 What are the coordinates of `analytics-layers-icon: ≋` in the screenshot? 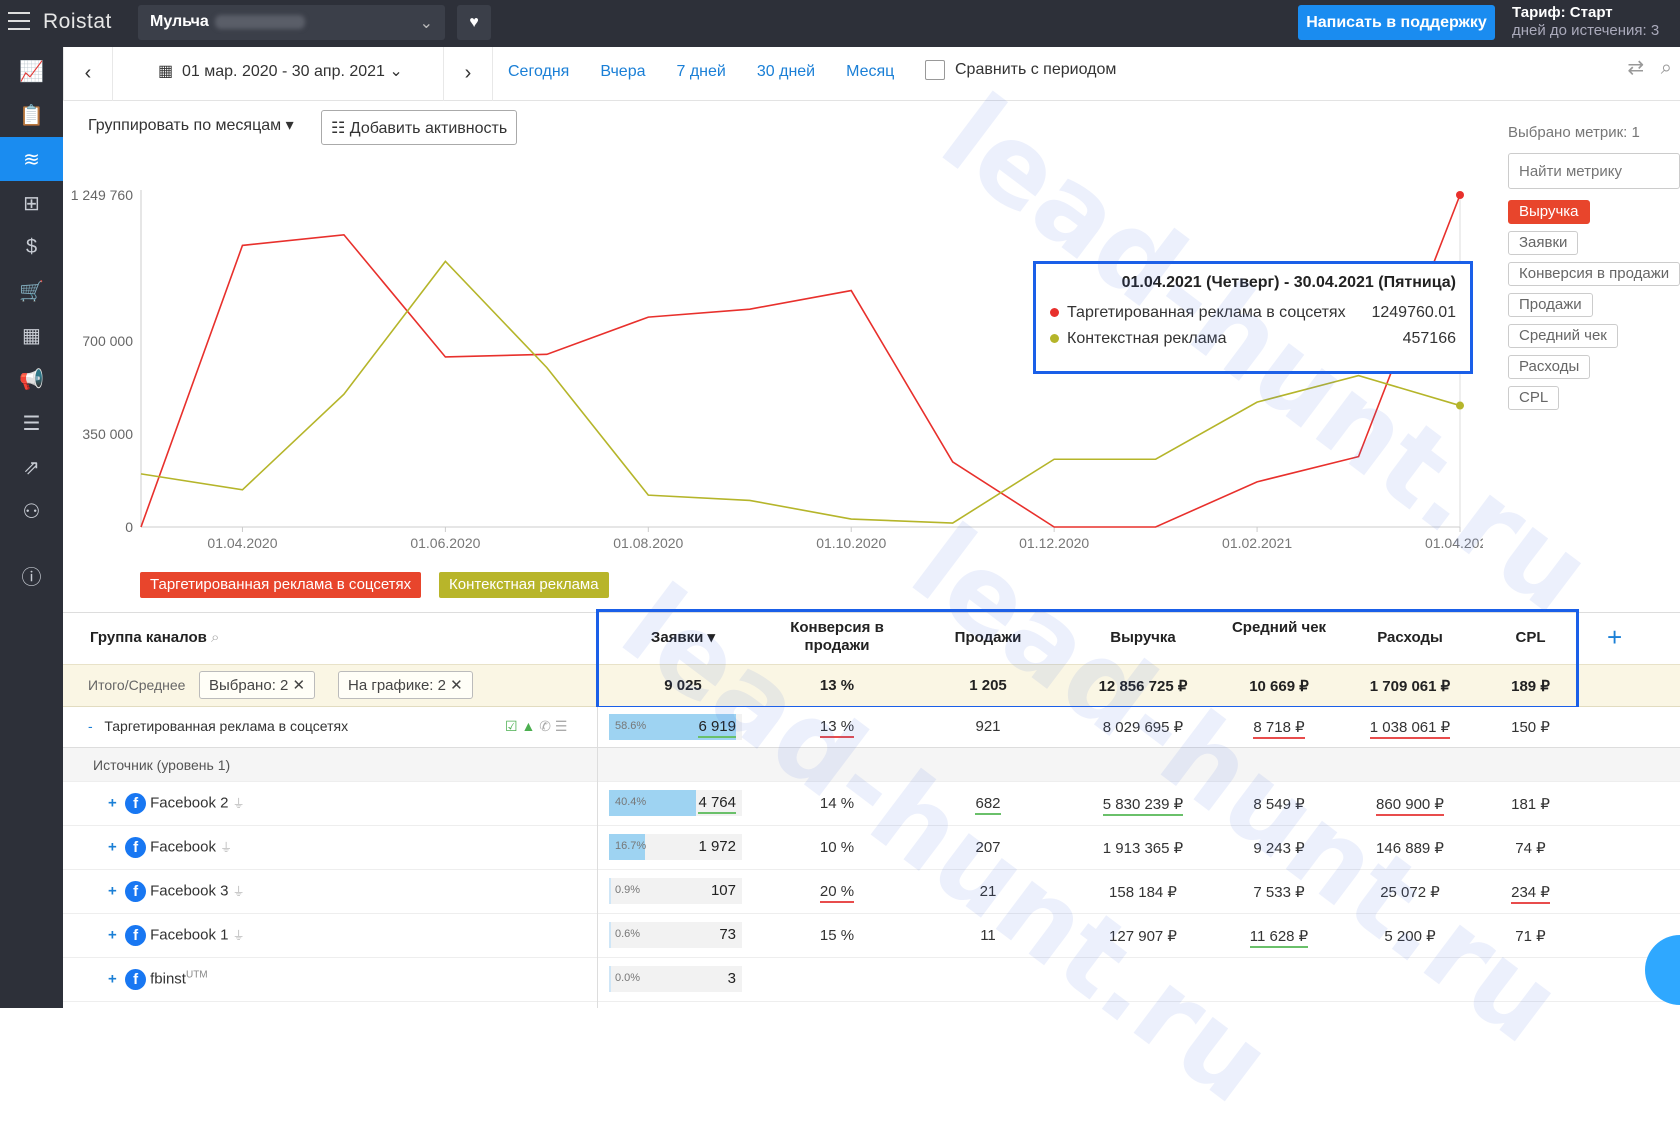 It's located at (31, 159).